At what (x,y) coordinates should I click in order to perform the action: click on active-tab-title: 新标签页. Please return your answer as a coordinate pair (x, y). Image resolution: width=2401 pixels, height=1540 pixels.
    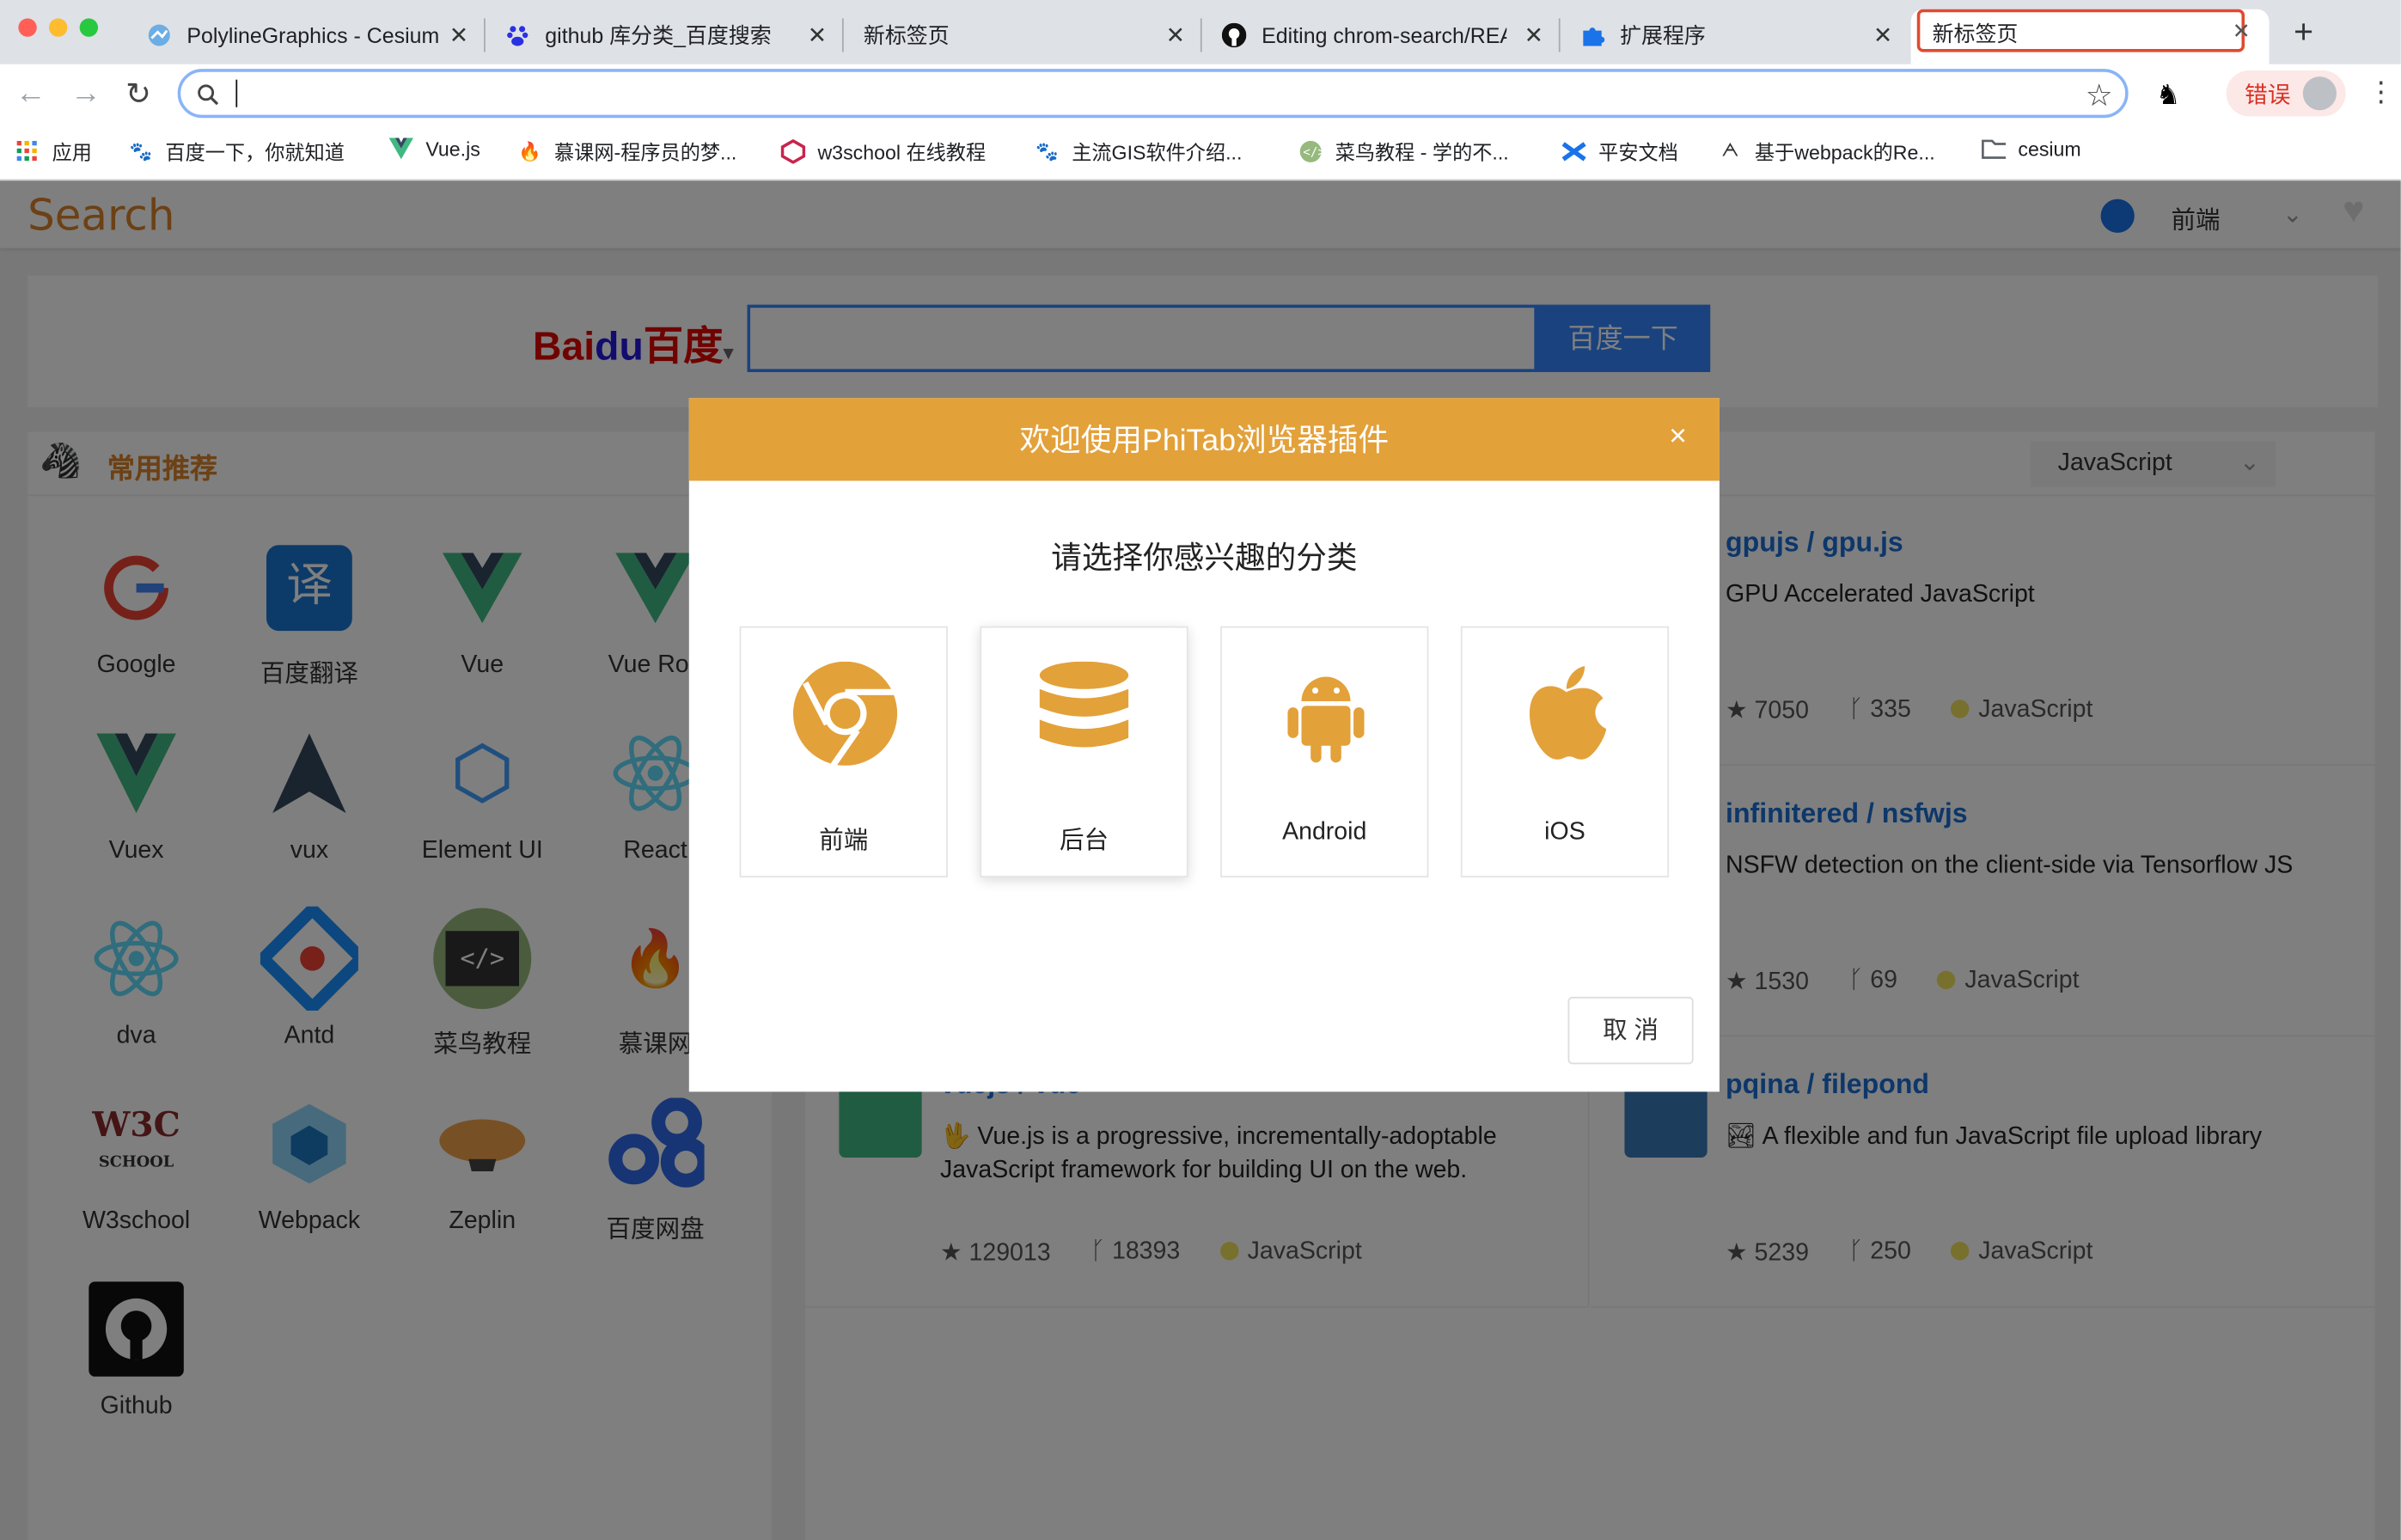
    Looking at the image, I should click on (2080, 30).